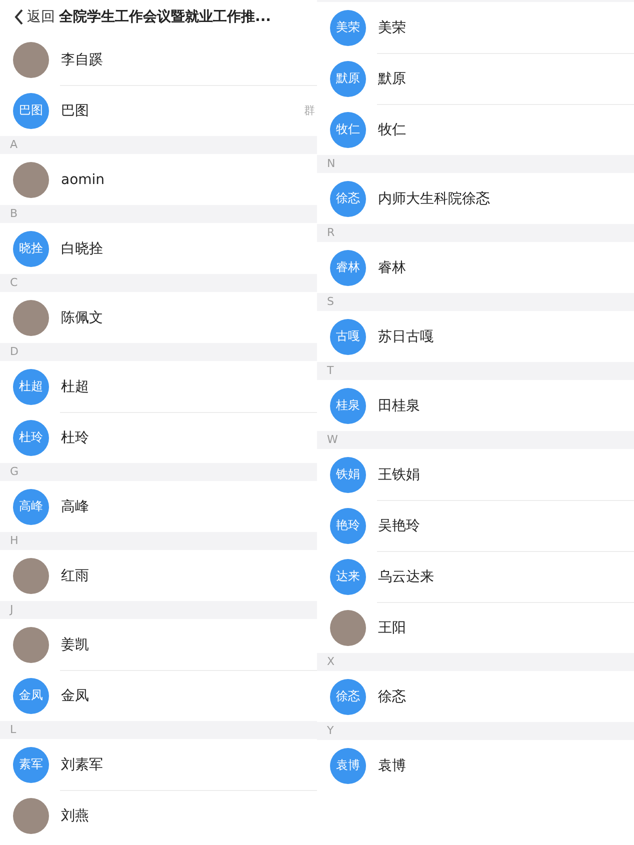 The height and width of the screenshot is (845, 634). What do you see at coordinates (506, 627) in the screenshot?
I see `contact-name: 王阳` at bounding box center [506, 627].